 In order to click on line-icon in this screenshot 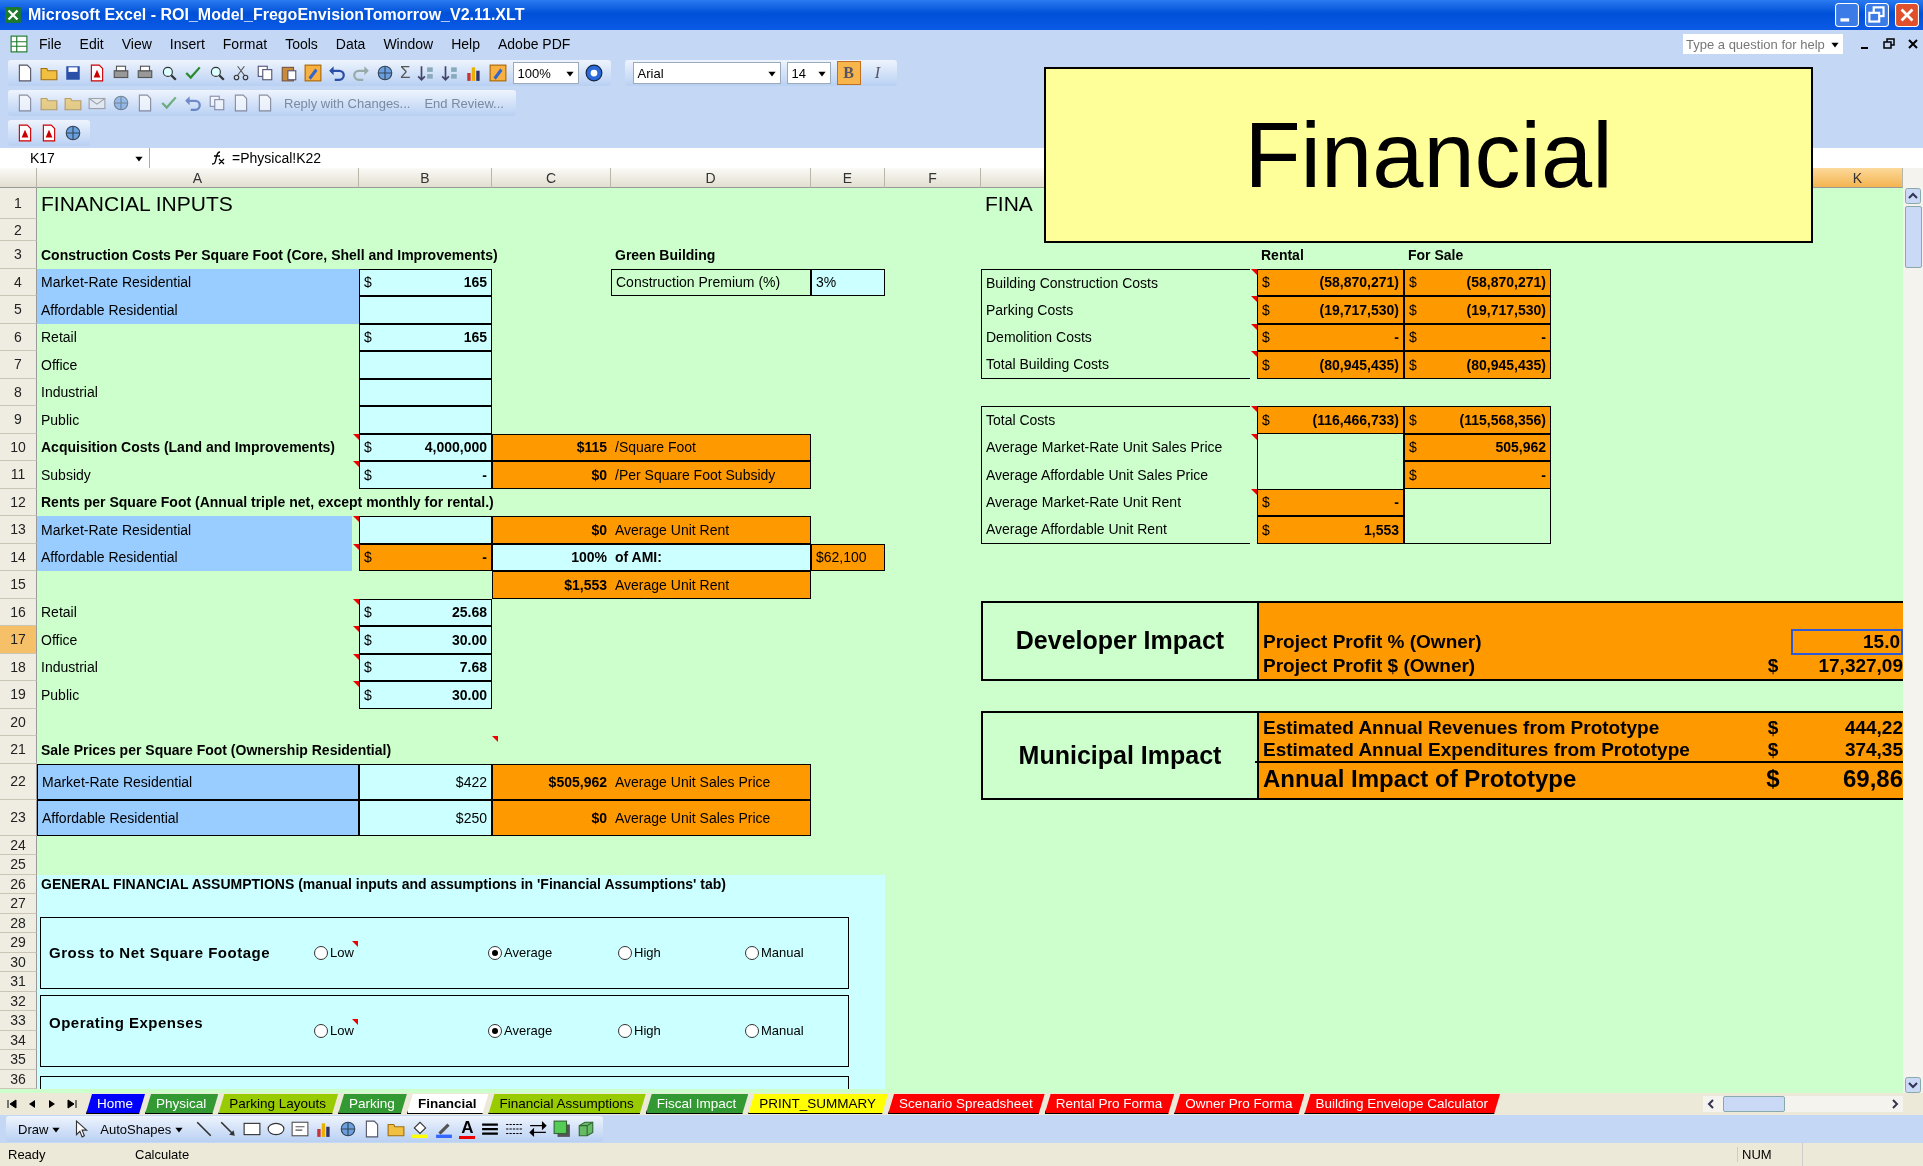, I will do `click(204, 1129)`.